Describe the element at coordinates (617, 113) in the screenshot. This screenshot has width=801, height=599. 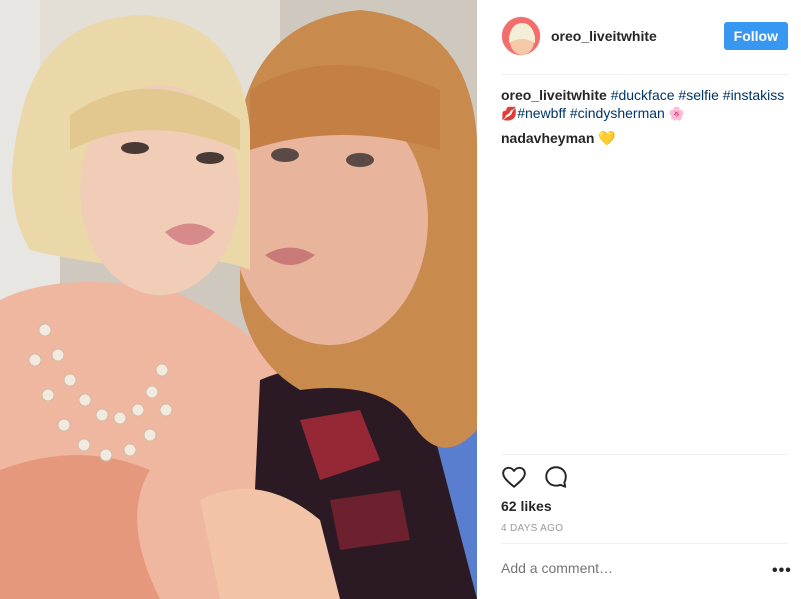
I see `hashtag-cindysherman: #cindysherman` at that location.